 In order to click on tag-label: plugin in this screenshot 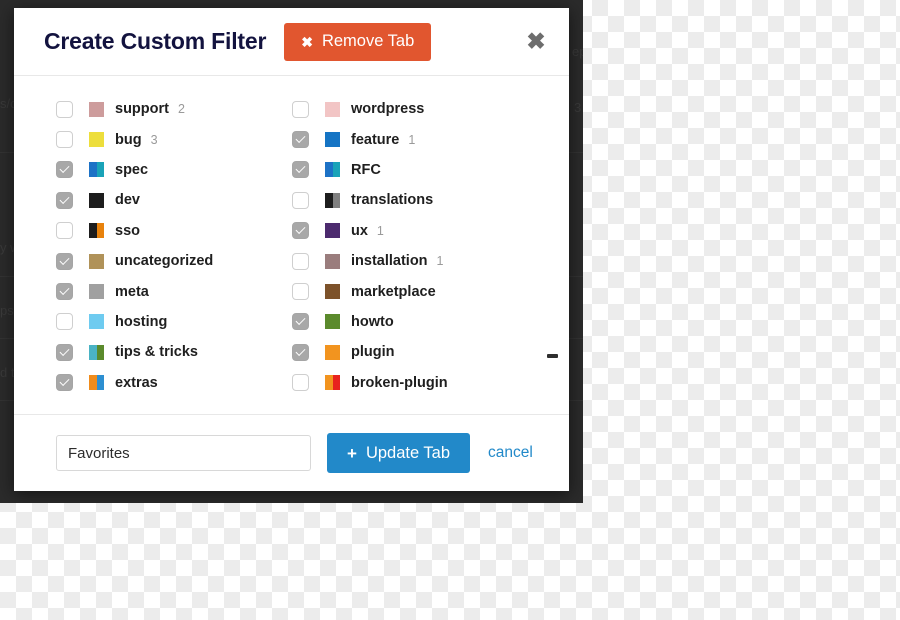, I will do `click(373, 352)`.